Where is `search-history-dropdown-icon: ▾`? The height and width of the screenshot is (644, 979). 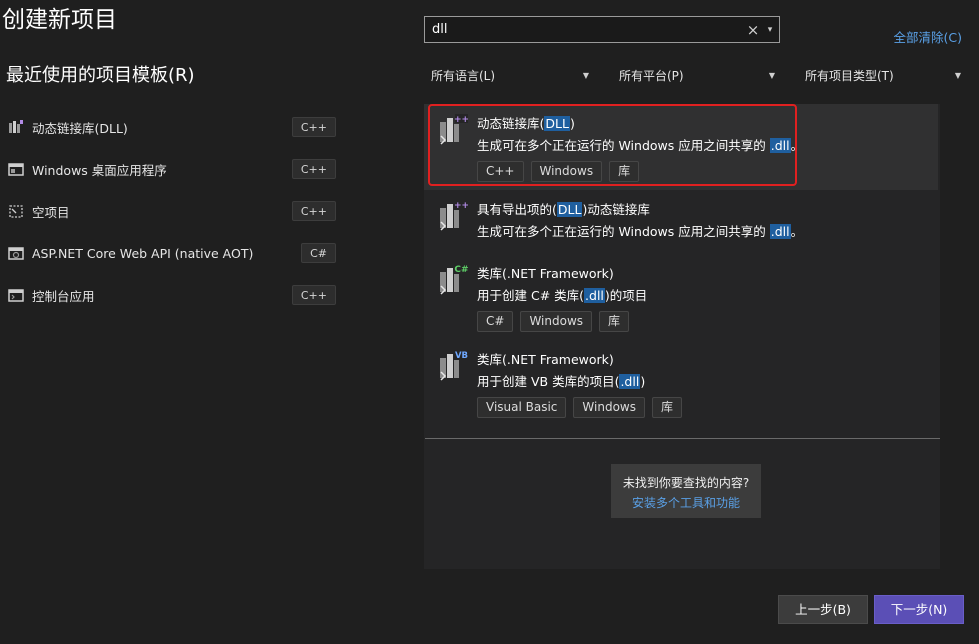 search-history-dropdown-icon: ▾ is located at coordinates (770, 30).